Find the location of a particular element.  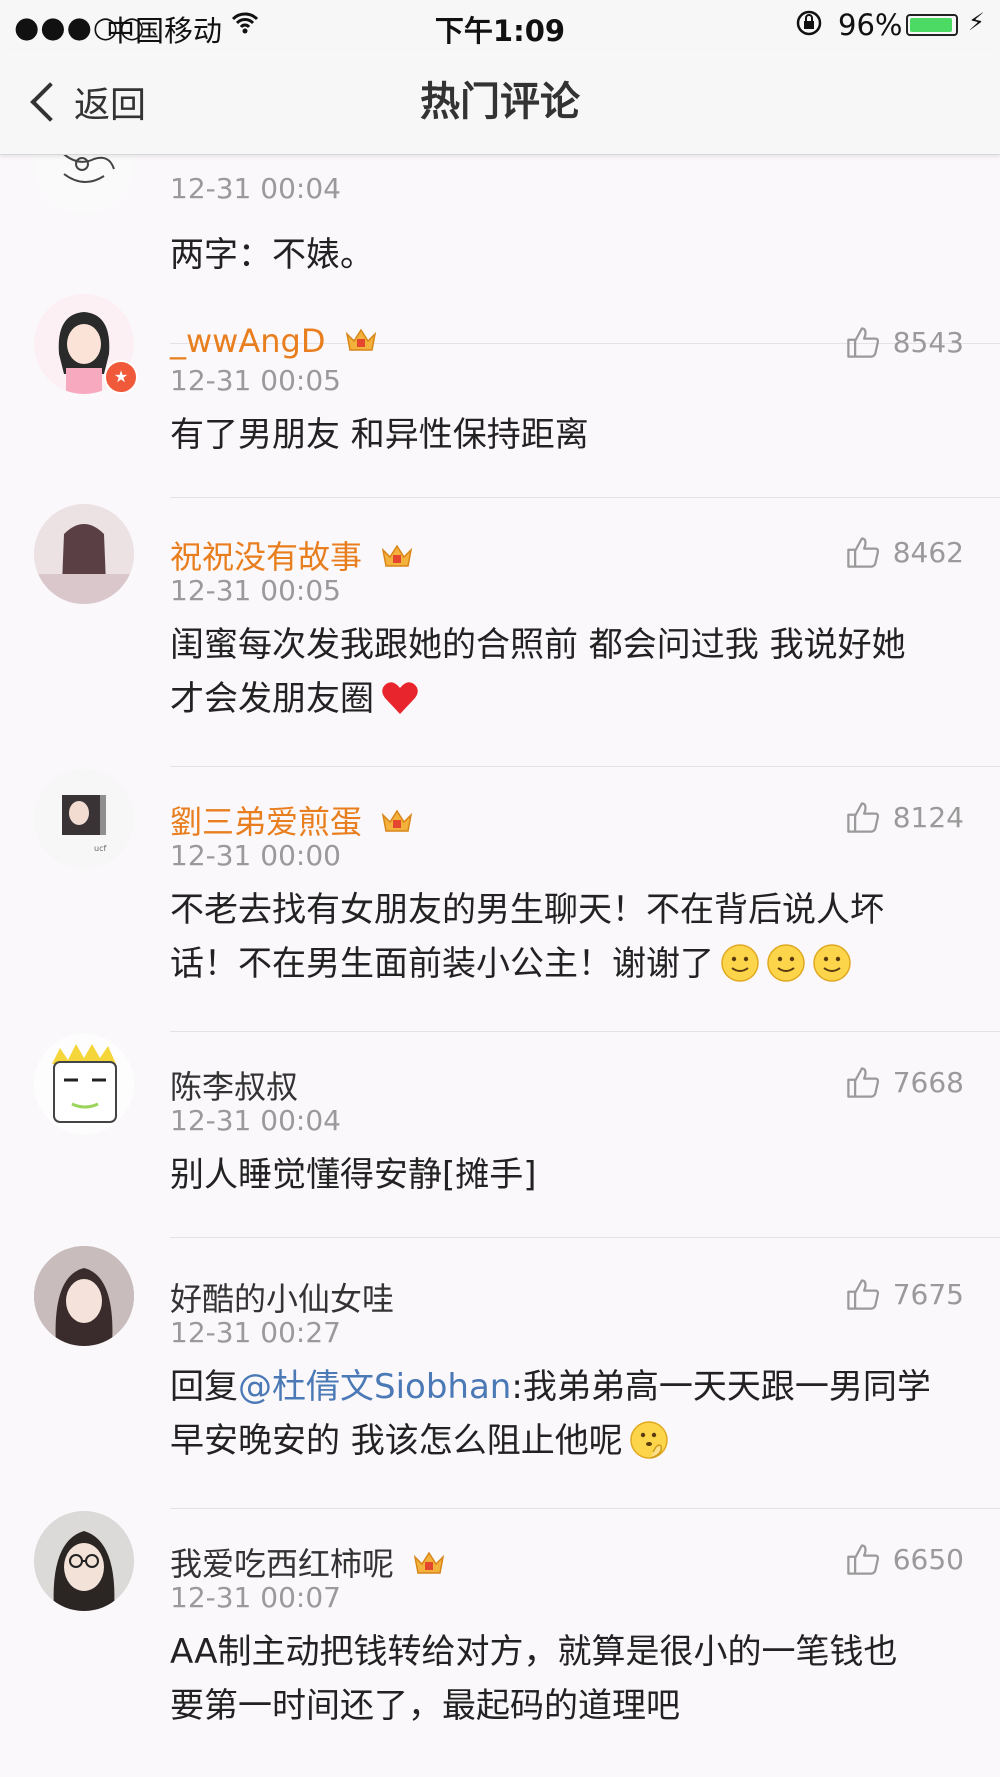

like-count: 7668 is located at coordinates (928, 1082).